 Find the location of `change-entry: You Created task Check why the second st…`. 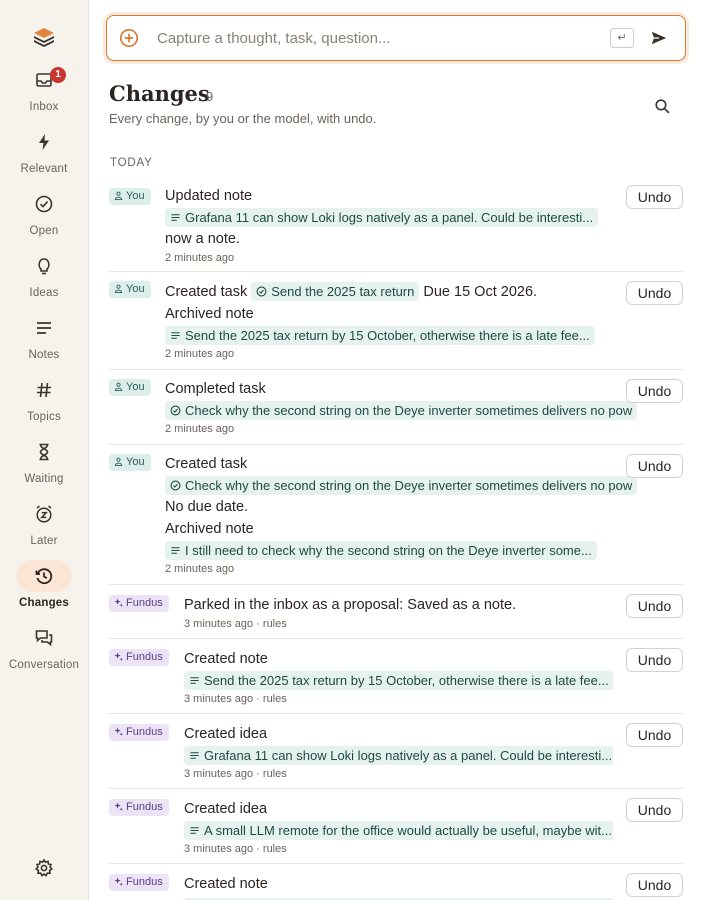

change-entry: You Created task Check why the second st… is located at coordinates (396, 515).